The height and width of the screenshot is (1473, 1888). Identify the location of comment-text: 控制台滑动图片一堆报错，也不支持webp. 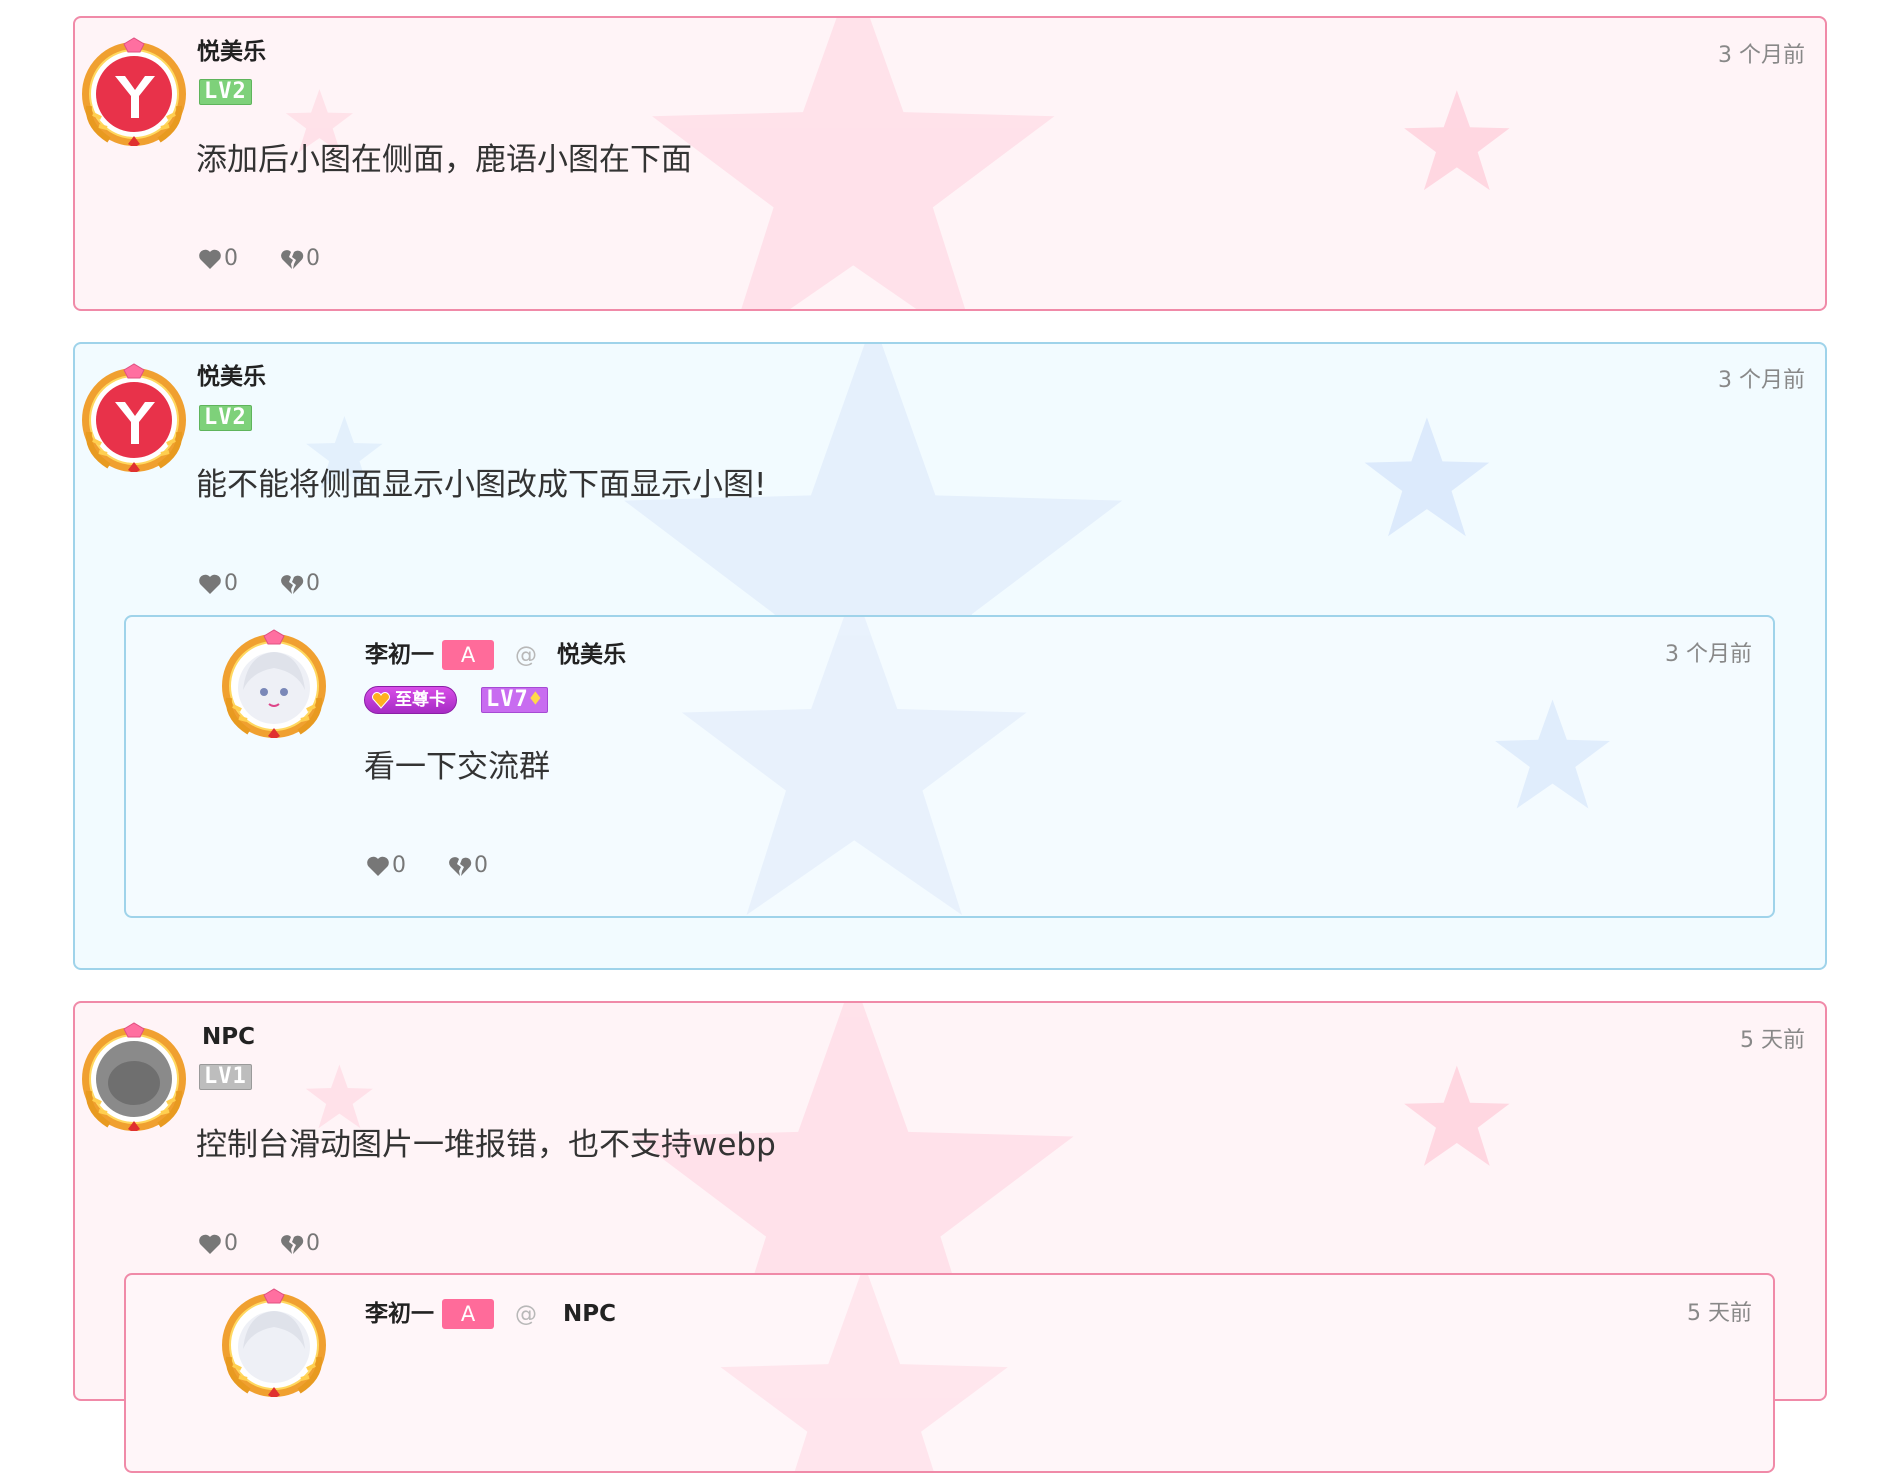
(486, 1145).